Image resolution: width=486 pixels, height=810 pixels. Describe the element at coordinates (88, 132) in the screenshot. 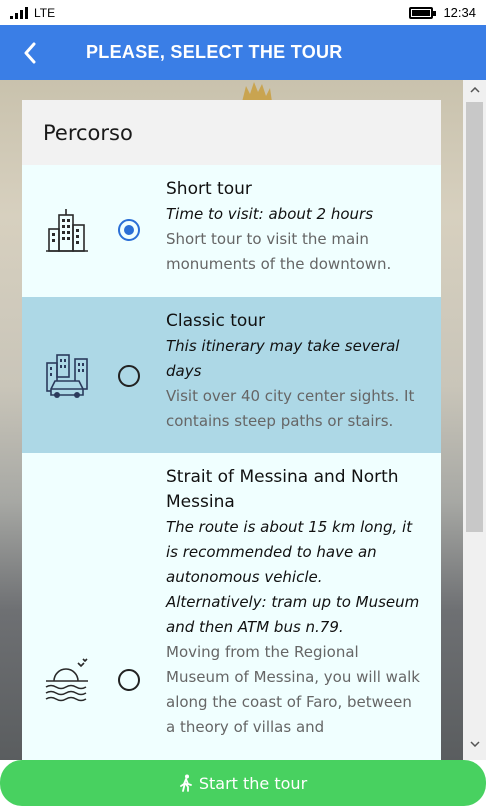

I see `card-title: Percorso` at that location.